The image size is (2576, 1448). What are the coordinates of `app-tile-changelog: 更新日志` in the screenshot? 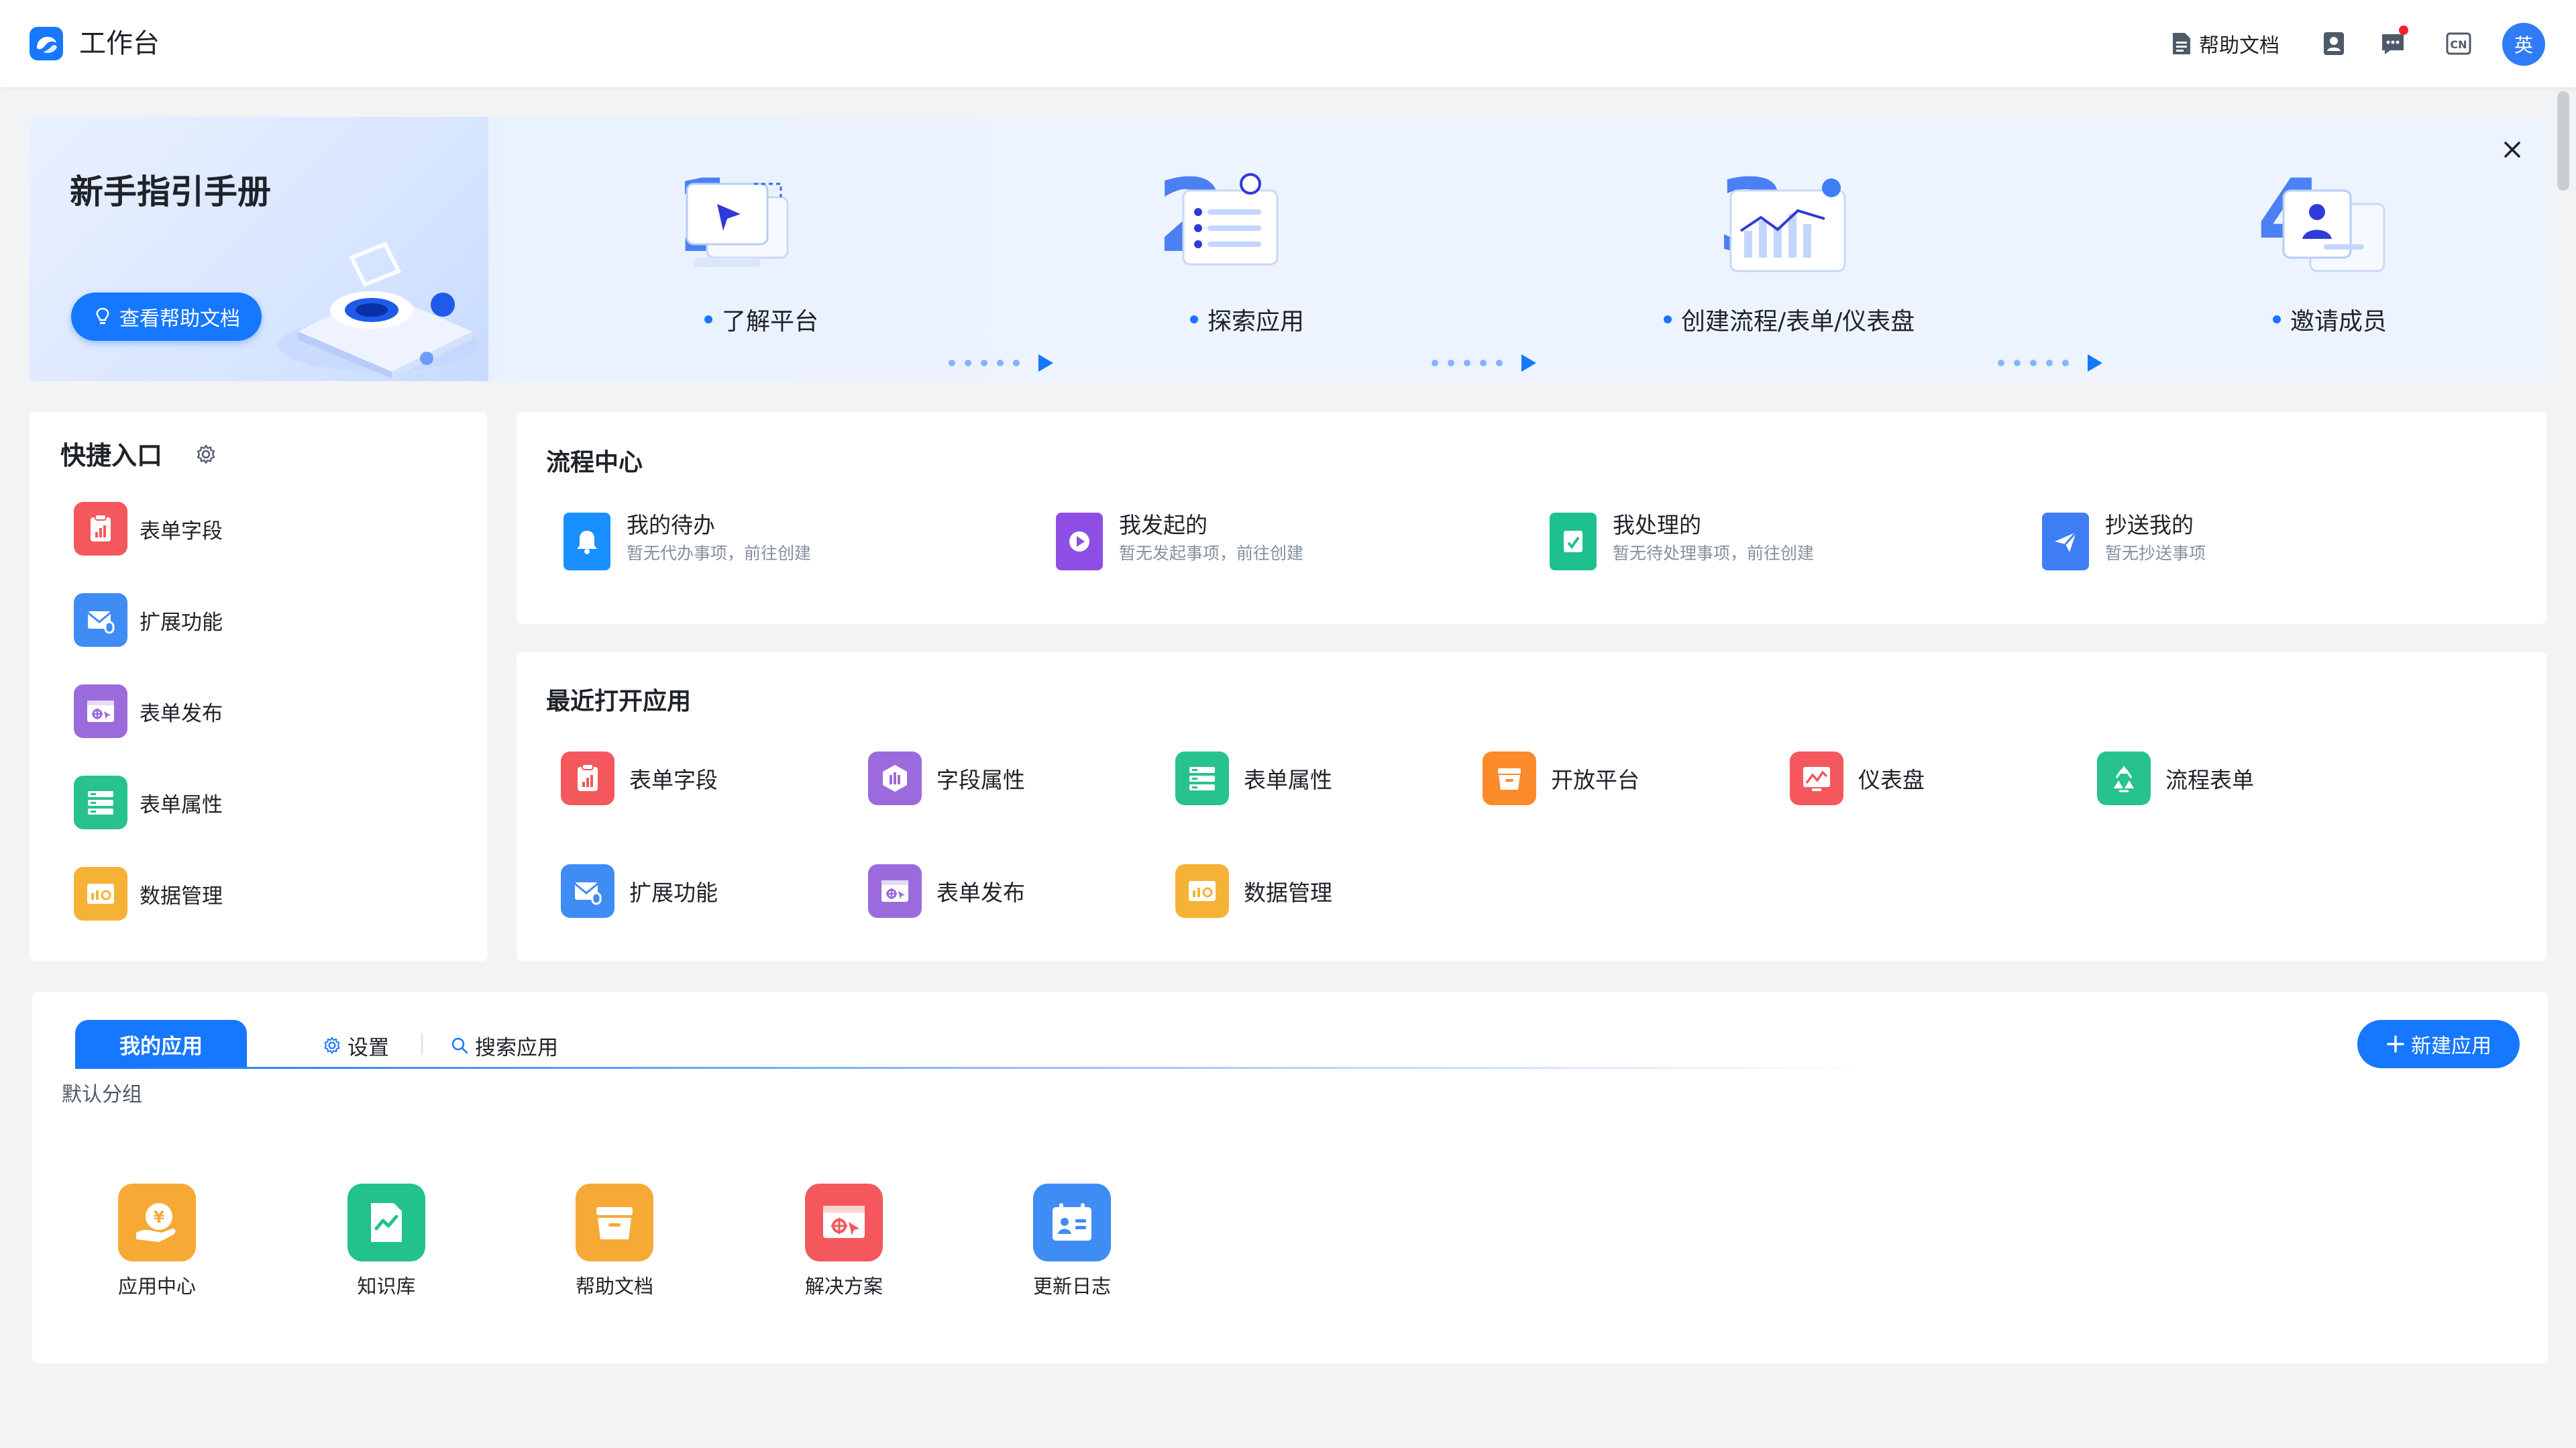 It's located at (1072, 1241).